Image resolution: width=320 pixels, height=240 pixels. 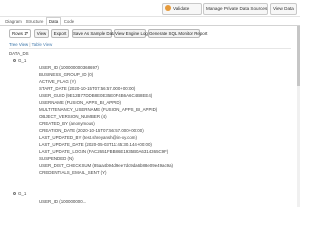 What do you see at coordinates (57, 81) in the screenshot?
I see `tree-field: ACTIVE_FLAG (Y)` at bounding box center [57, 81].